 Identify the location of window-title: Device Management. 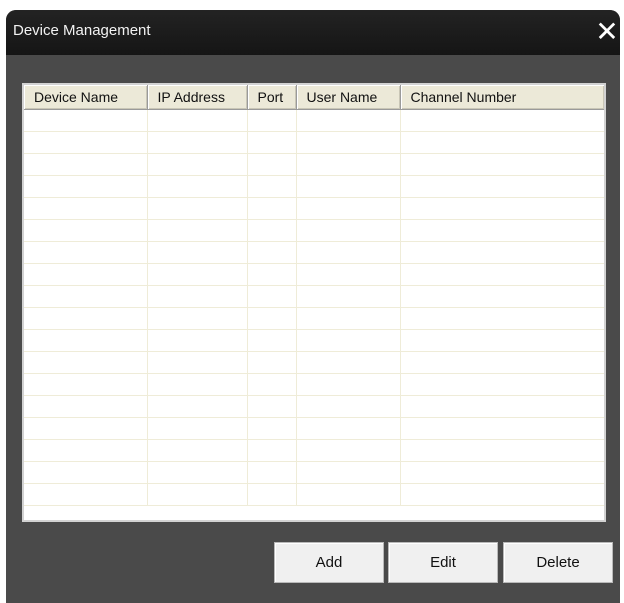
(82, 30).